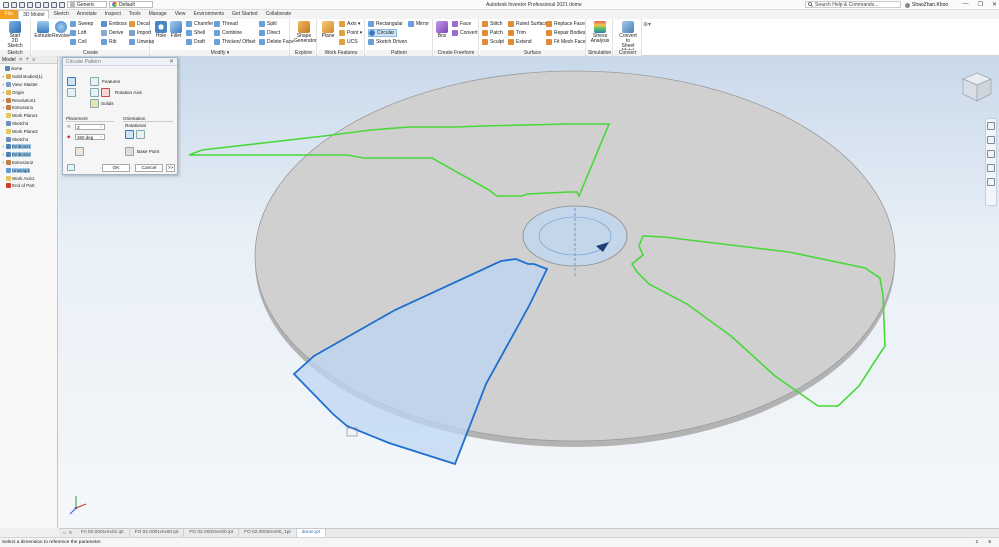 Image resolution: width=999 pixels, height=547 pixels. I want to click on browser-node: + Emboss2, so click(29, 155).